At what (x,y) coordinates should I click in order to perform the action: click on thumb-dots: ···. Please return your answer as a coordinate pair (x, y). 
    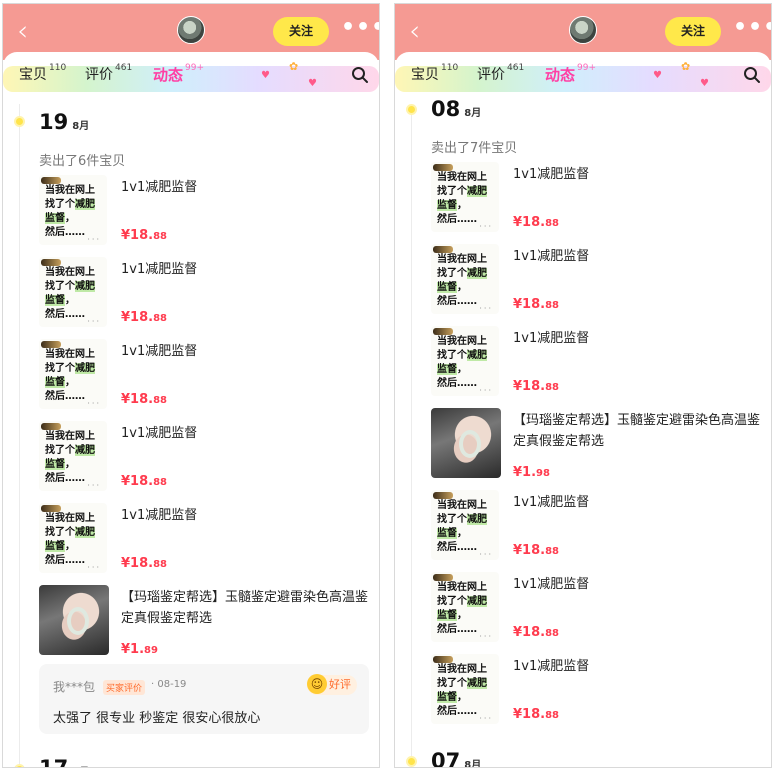
    Looking at the image, I should click on (486, 308).